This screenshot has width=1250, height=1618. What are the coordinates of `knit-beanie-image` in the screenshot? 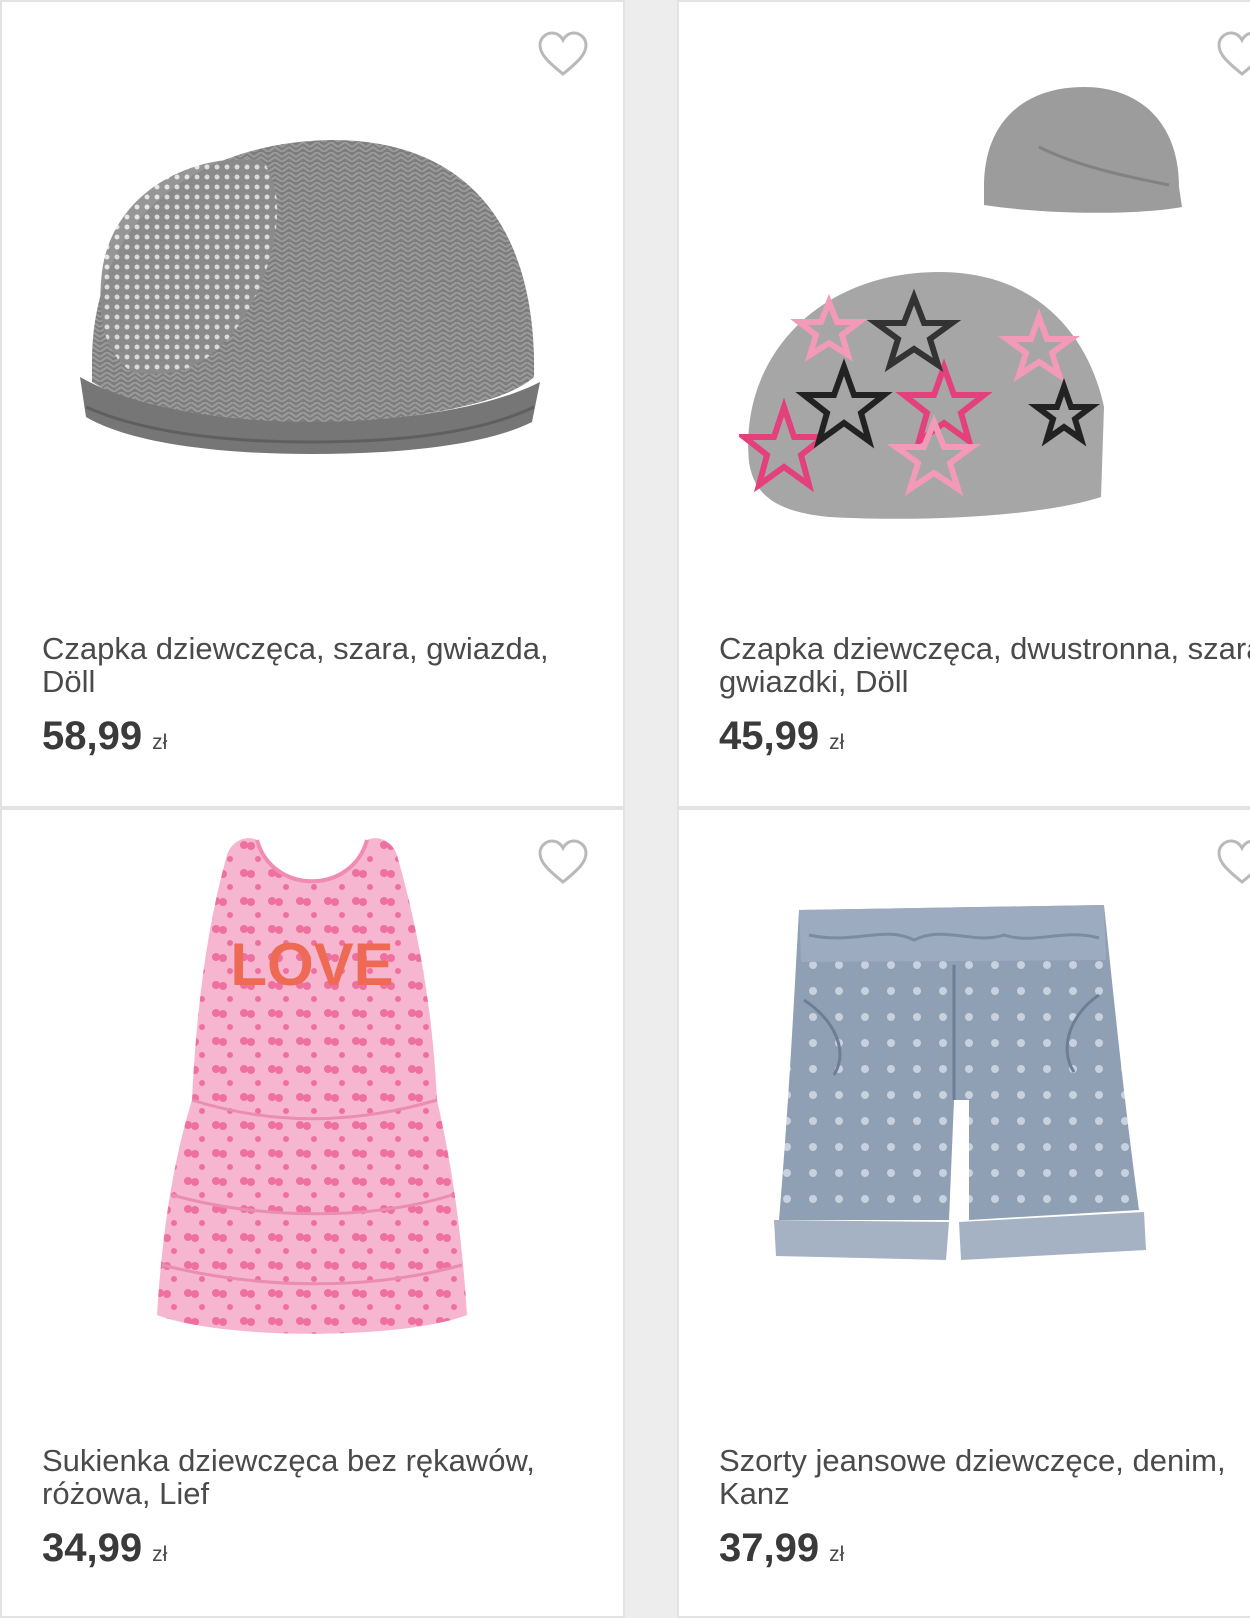 It's located at (312, 302).